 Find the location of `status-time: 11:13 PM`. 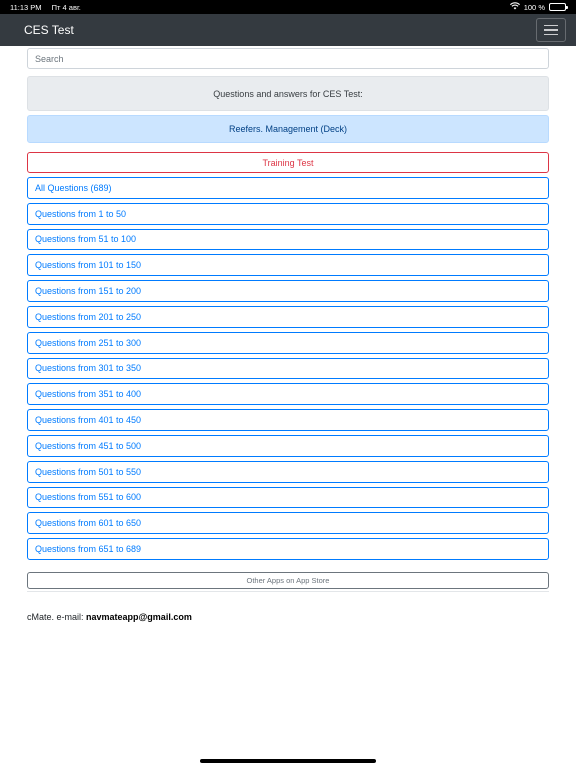

status-time: 11:13 PM is located at coordinates (26, 7).